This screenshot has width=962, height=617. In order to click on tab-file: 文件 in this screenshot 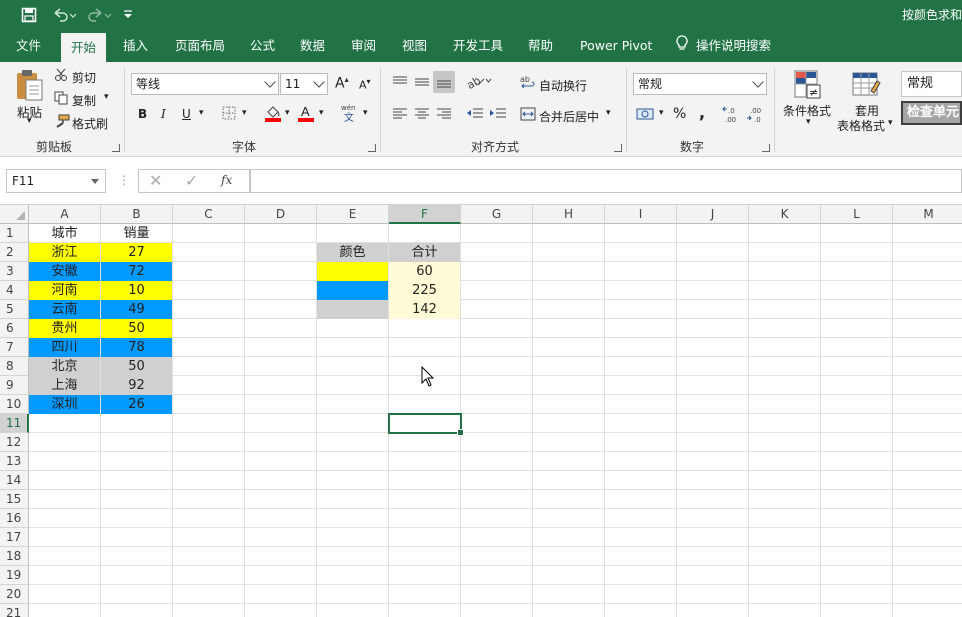, I will do `click(28, 46)`.